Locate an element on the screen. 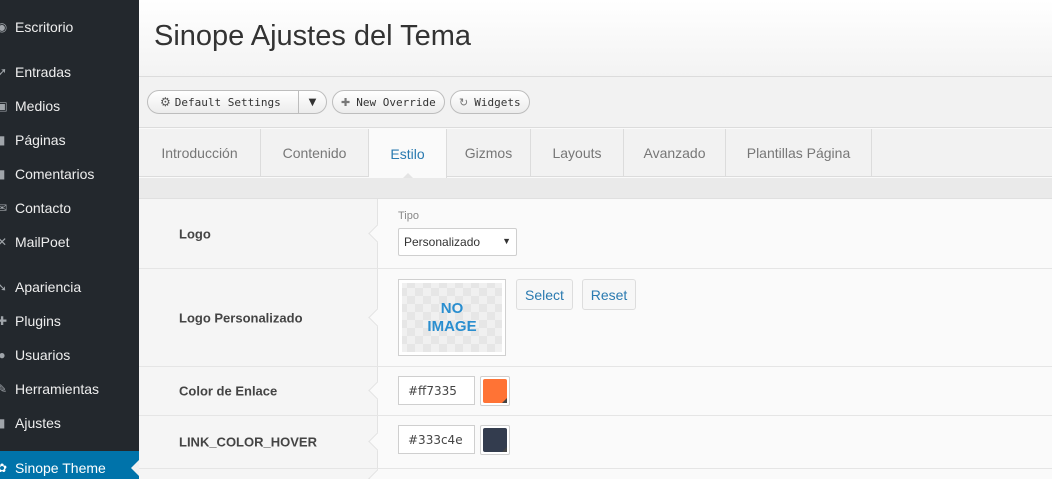  plus-icon: ✚ is located at coordinates (346, 102).